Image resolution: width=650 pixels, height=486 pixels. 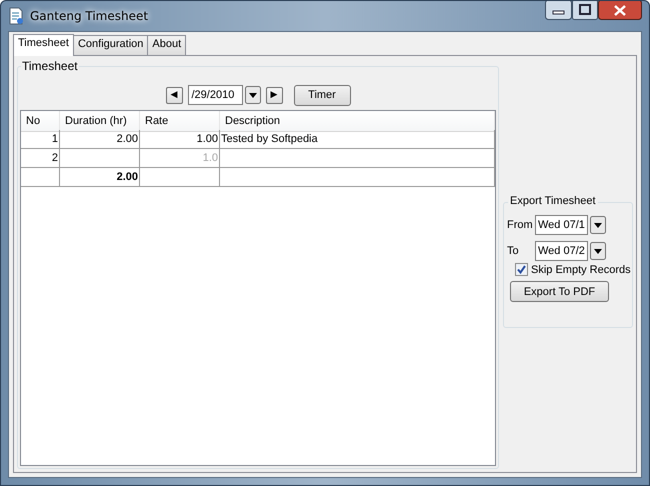 What do you see at coordinates (215, 95) in the screenshot?
I see `date-field: /29/2010` at bounding box center [215, 95].